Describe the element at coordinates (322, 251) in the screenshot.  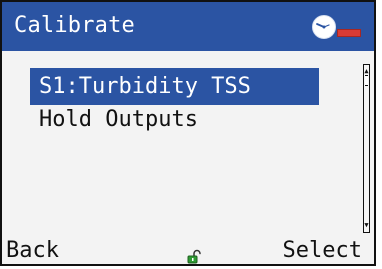
I see `select-button: Select` at that location.